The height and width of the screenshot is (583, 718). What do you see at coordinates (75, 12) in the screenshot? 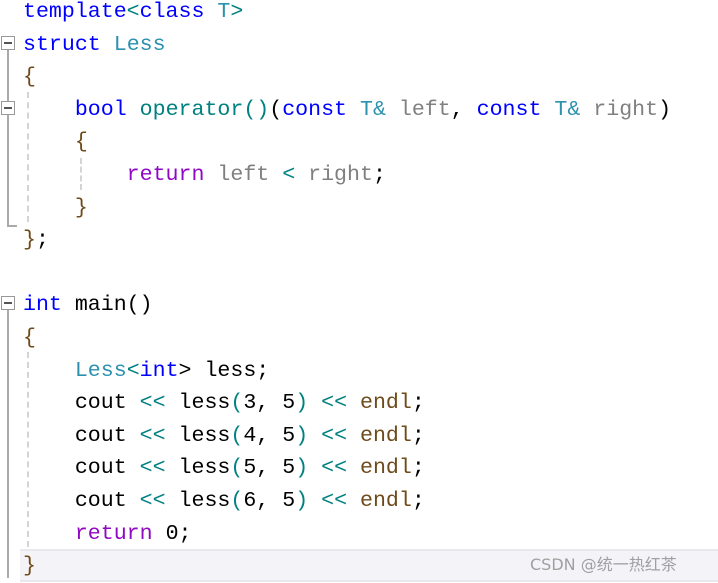
I see `code-token: template` at bounding box center [75, 12].